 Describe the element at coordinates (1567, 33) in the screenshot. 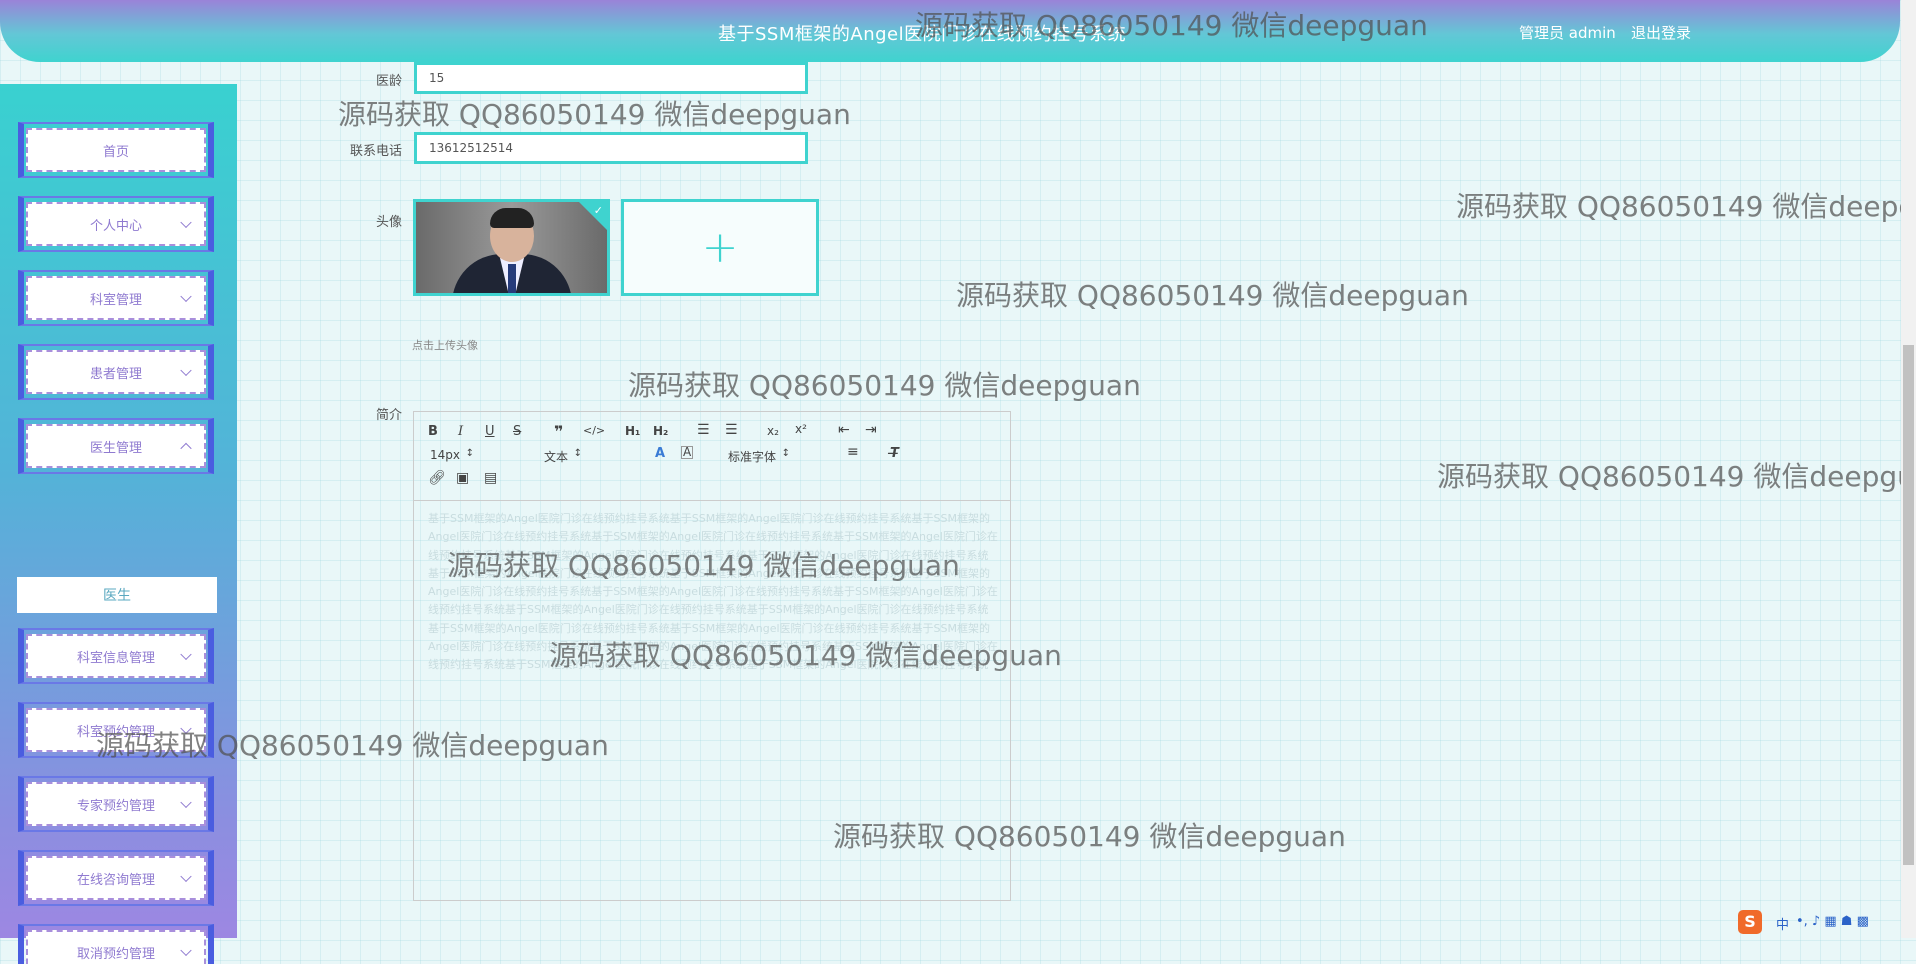

I see `user-info: 管理员 admin` at that location.